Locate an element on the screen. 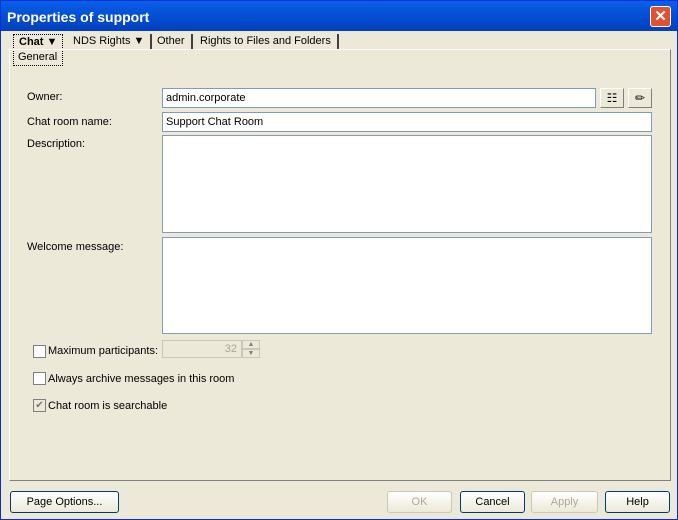 This screenshot has width=678, height=520. cancel-button: Cancel is located at coordinates (492, 502).